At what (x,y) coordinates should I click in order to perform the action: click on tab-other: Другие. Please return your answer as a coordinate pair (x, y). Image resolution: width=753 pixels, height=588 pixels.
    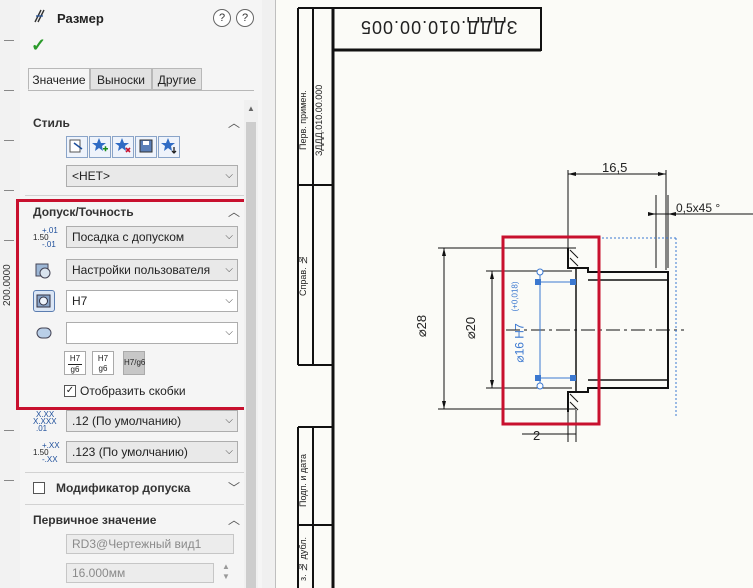
    Looking at the image, I should click on (177, 79).